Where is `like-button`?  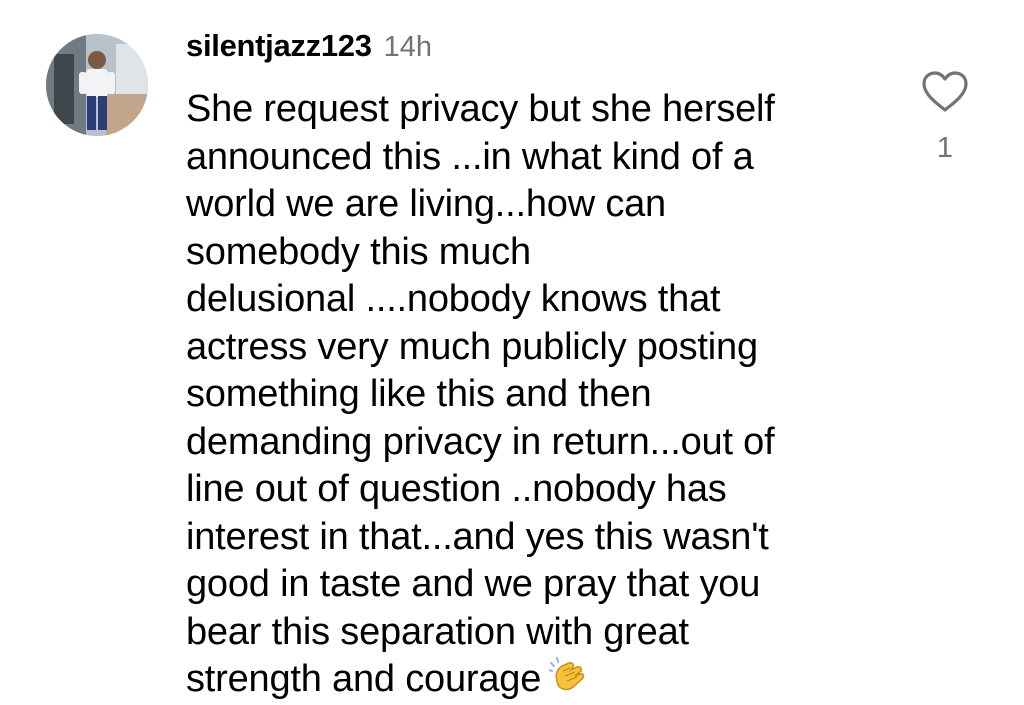
like-button is located at coordinates (945, 92).